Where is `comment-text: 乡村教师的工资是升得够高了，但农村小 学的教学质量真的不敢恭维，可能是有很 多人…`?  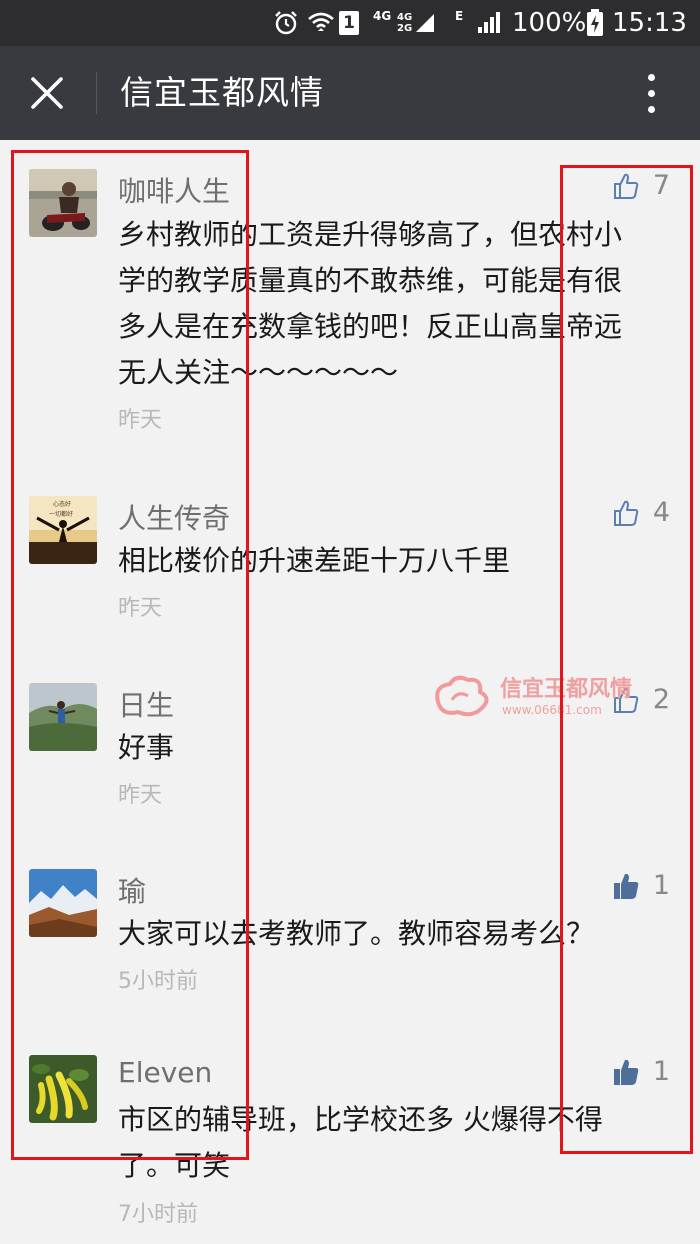
comment-text: 乡村教师的工资是升得够高了，但农村小 学的教学质量真的不敢恭维，可能是有很 多人… is located at coordinates (388, 304).